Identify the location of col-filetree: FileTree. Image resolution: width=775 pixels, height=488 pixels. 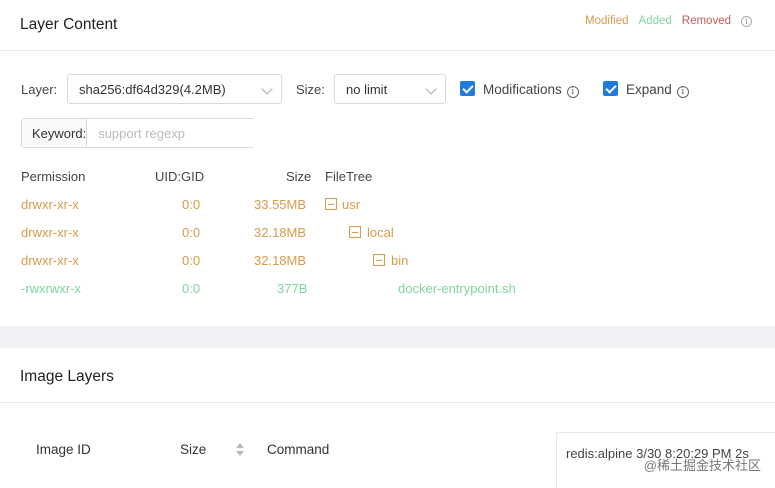
(349, 176).